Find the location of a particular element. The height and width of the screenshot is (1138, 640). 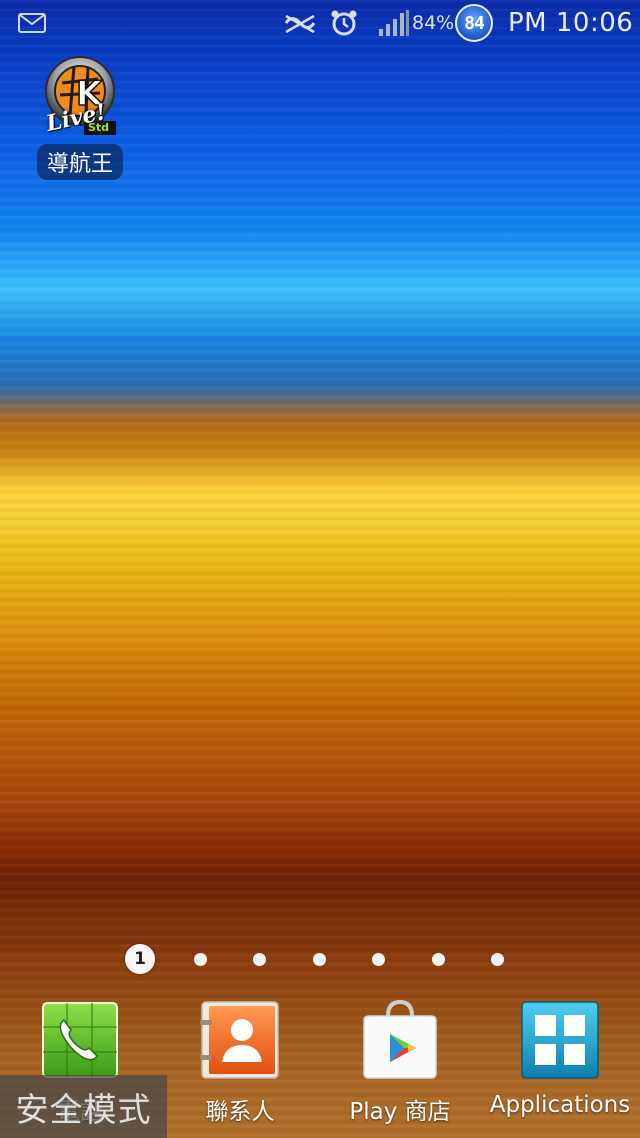

badge-number: 84 is located at coordinates (474, 23).